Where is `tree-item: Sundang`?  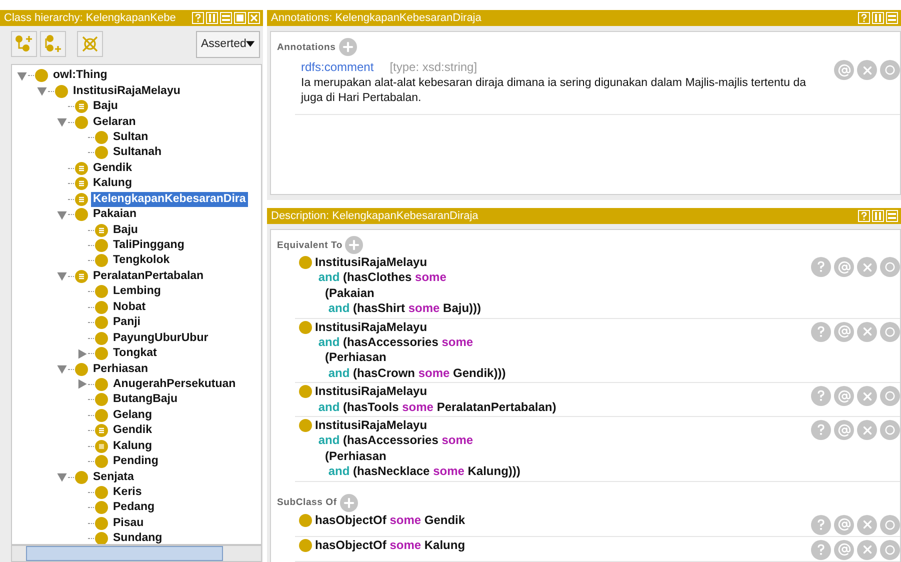
tree-item: Sundang is located at coordinates (137, 537).